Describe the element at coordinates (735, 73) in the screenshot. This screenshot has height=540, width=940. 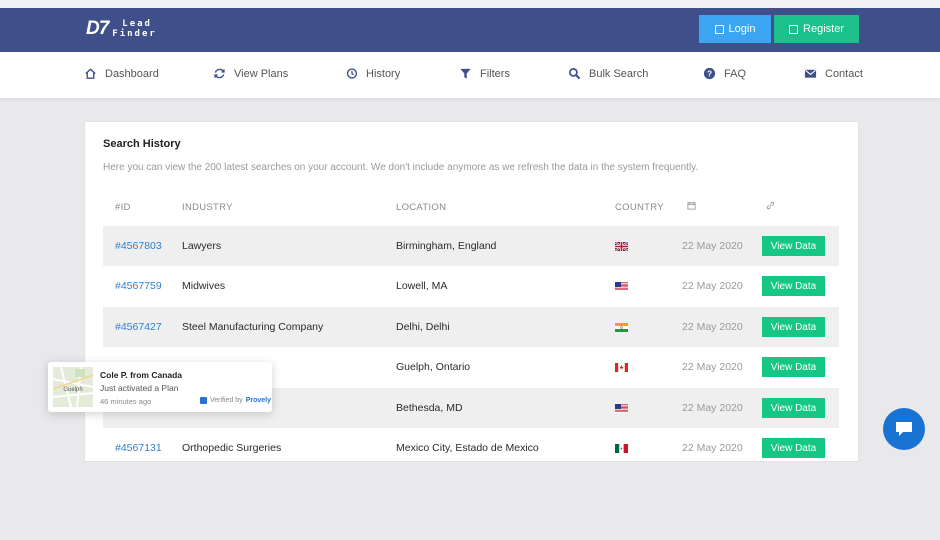
I see `nav-label: FAQ` at that location.